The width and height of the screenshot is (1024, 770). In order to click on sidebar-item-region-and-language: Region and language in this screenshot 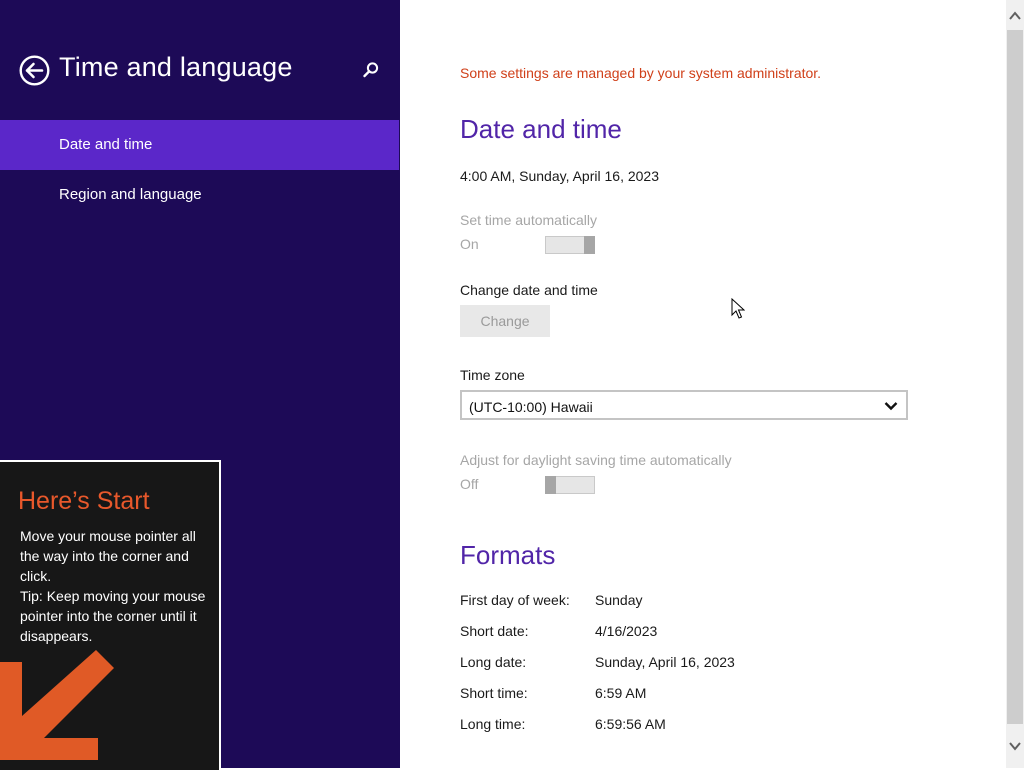, I will do `click(199, 195)`.